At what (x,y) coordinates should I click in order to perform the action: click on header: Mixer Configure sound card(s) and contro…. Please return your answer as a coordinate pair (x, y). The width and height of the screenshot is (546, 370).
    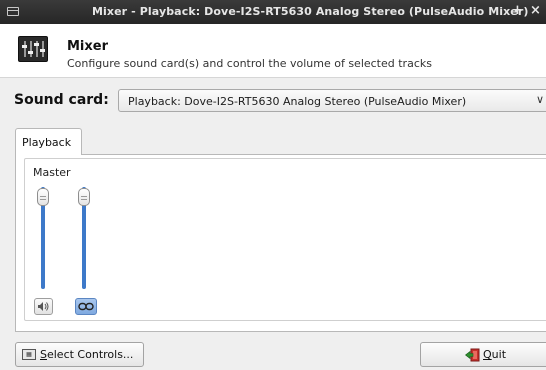
    Looking at the image, I should click on (273, 51).